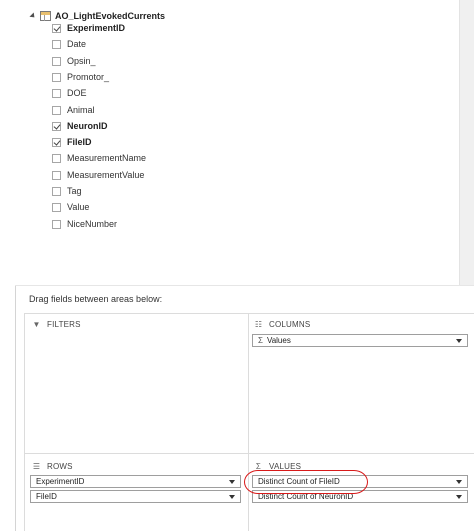  What do you see at coordinates (244, 285) in the screenshot?
I see `divider` at bounding box center [244, 285].